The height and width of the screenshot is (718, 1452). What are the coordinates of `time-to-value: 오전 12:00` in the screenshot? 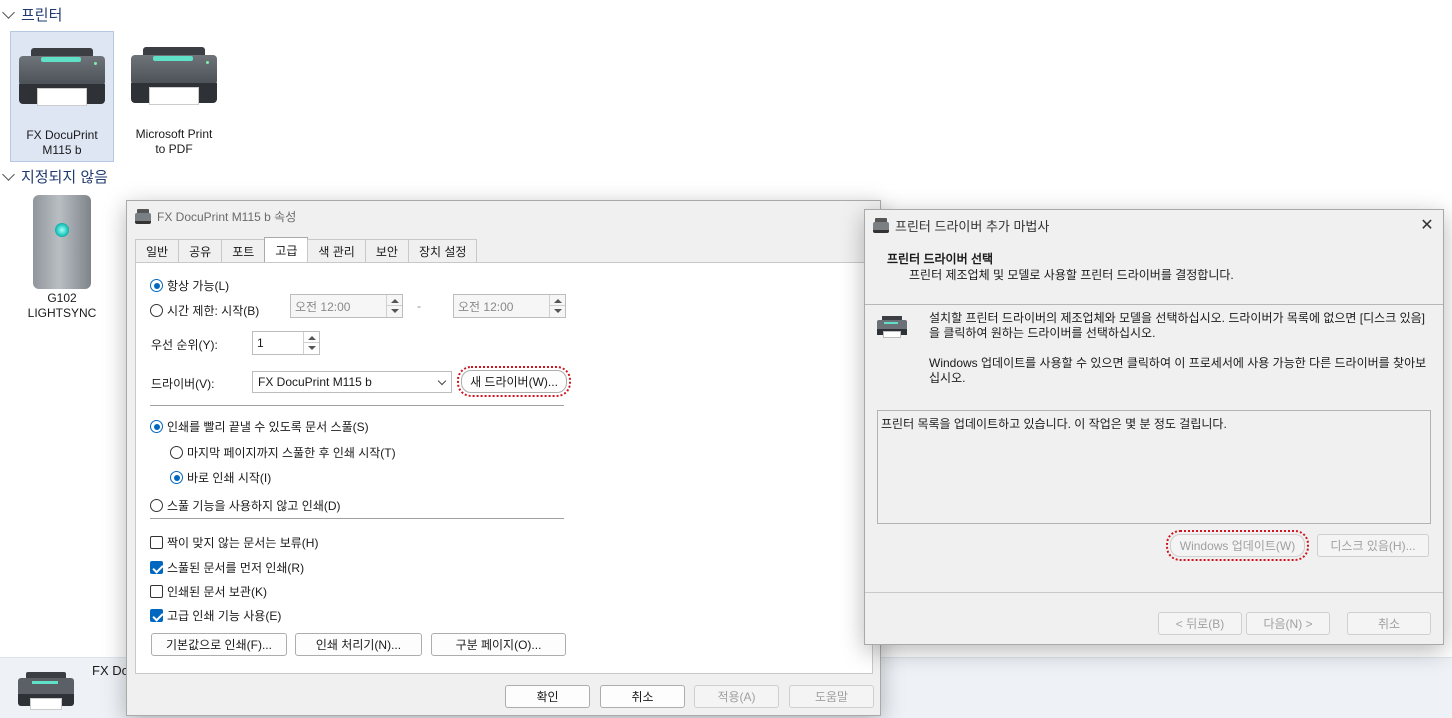 It's located at (486, 306).